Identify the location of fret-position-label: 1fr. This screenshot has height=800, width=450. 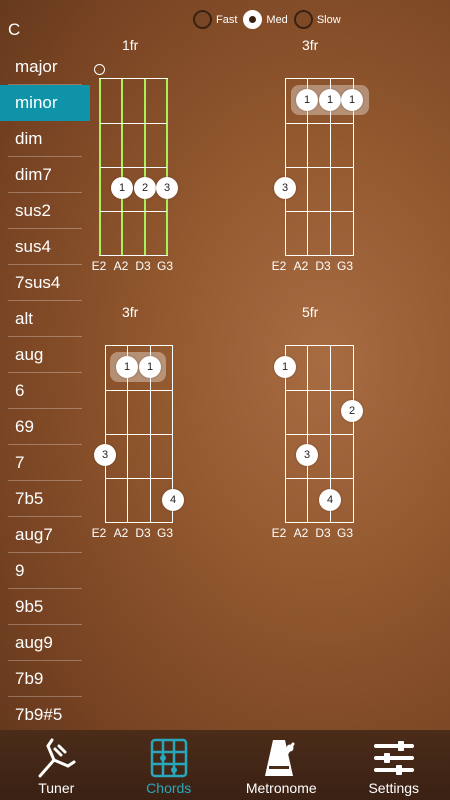
(130, 45).